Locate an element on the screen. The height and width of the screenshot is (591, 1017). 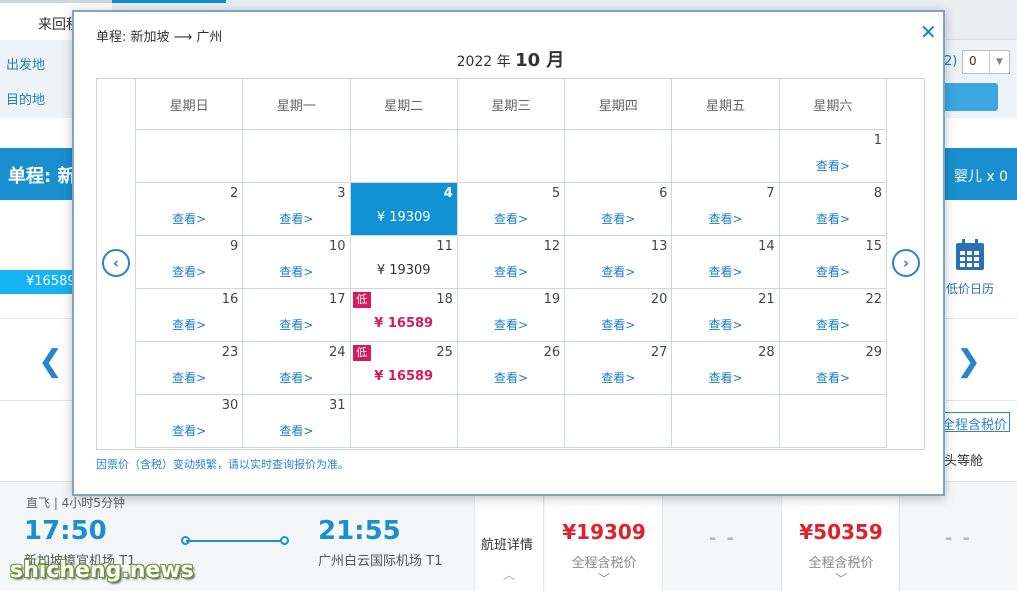
search-button is located at coordinates (969, 97).